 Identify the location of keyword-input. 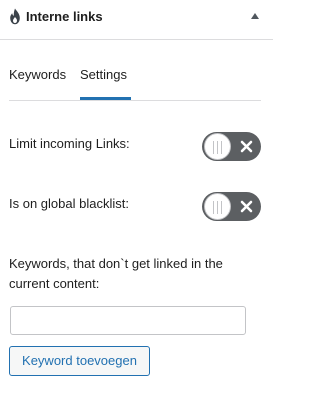
(128, 320).